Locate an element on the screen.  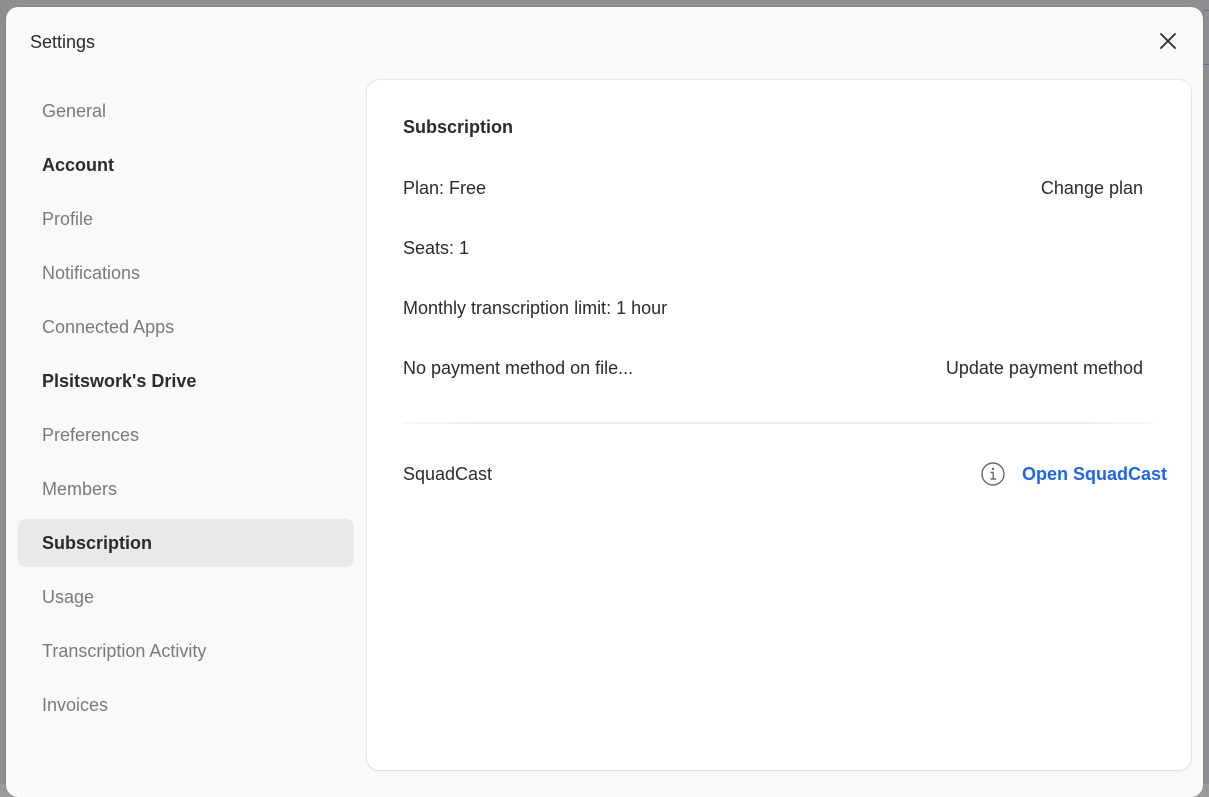
seats-text: Seats: 1 is located at coordinates (436, 247).